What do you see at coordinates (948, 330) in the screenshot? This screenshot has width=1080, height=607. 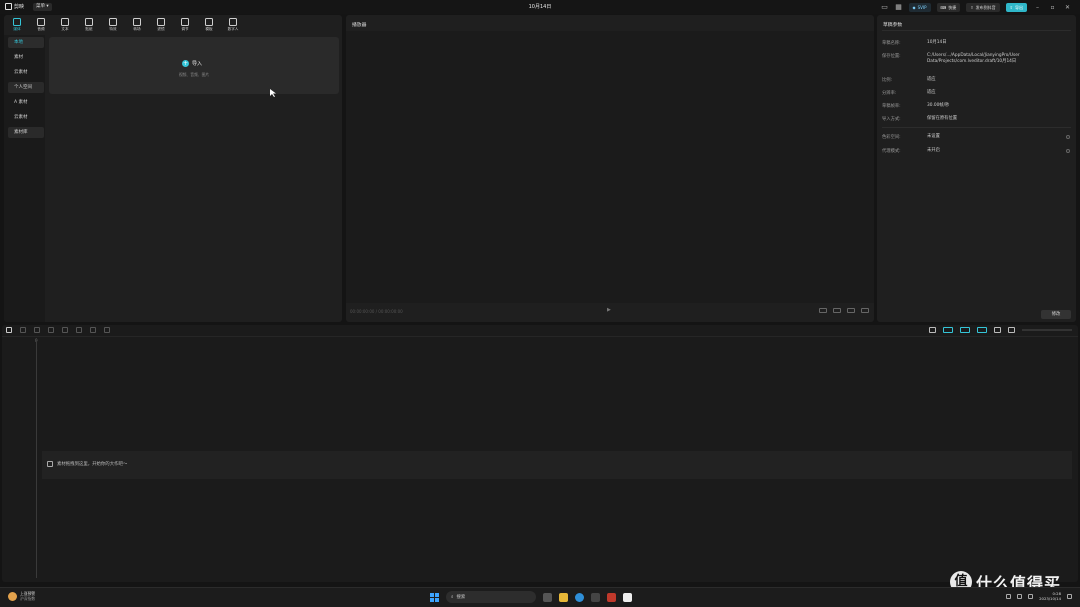 I see `main-track-link-icon` at bounding box center [948, 330].